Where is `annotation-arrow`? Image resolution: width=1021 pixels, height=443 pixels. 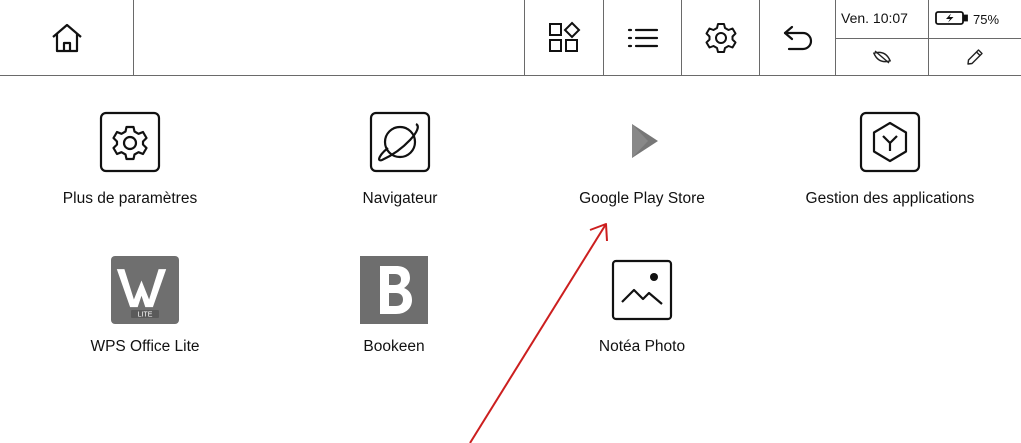 annotation-arrow is located at coordinates (538, 333).